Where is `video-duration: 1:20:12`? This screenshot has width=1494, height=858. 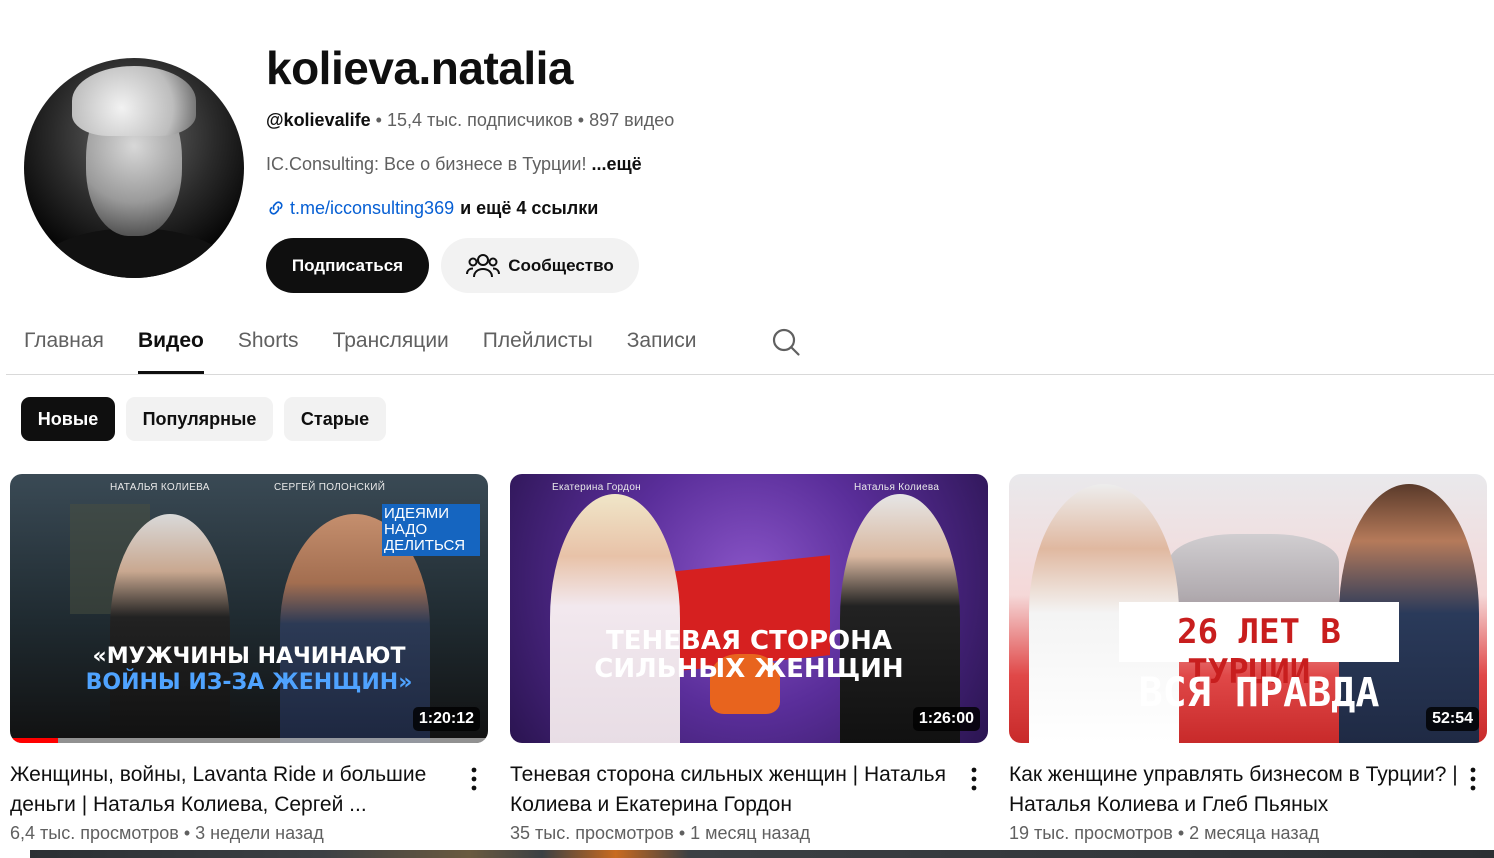 video-duration: 1:20:12 is located at coordinates (446, 719).